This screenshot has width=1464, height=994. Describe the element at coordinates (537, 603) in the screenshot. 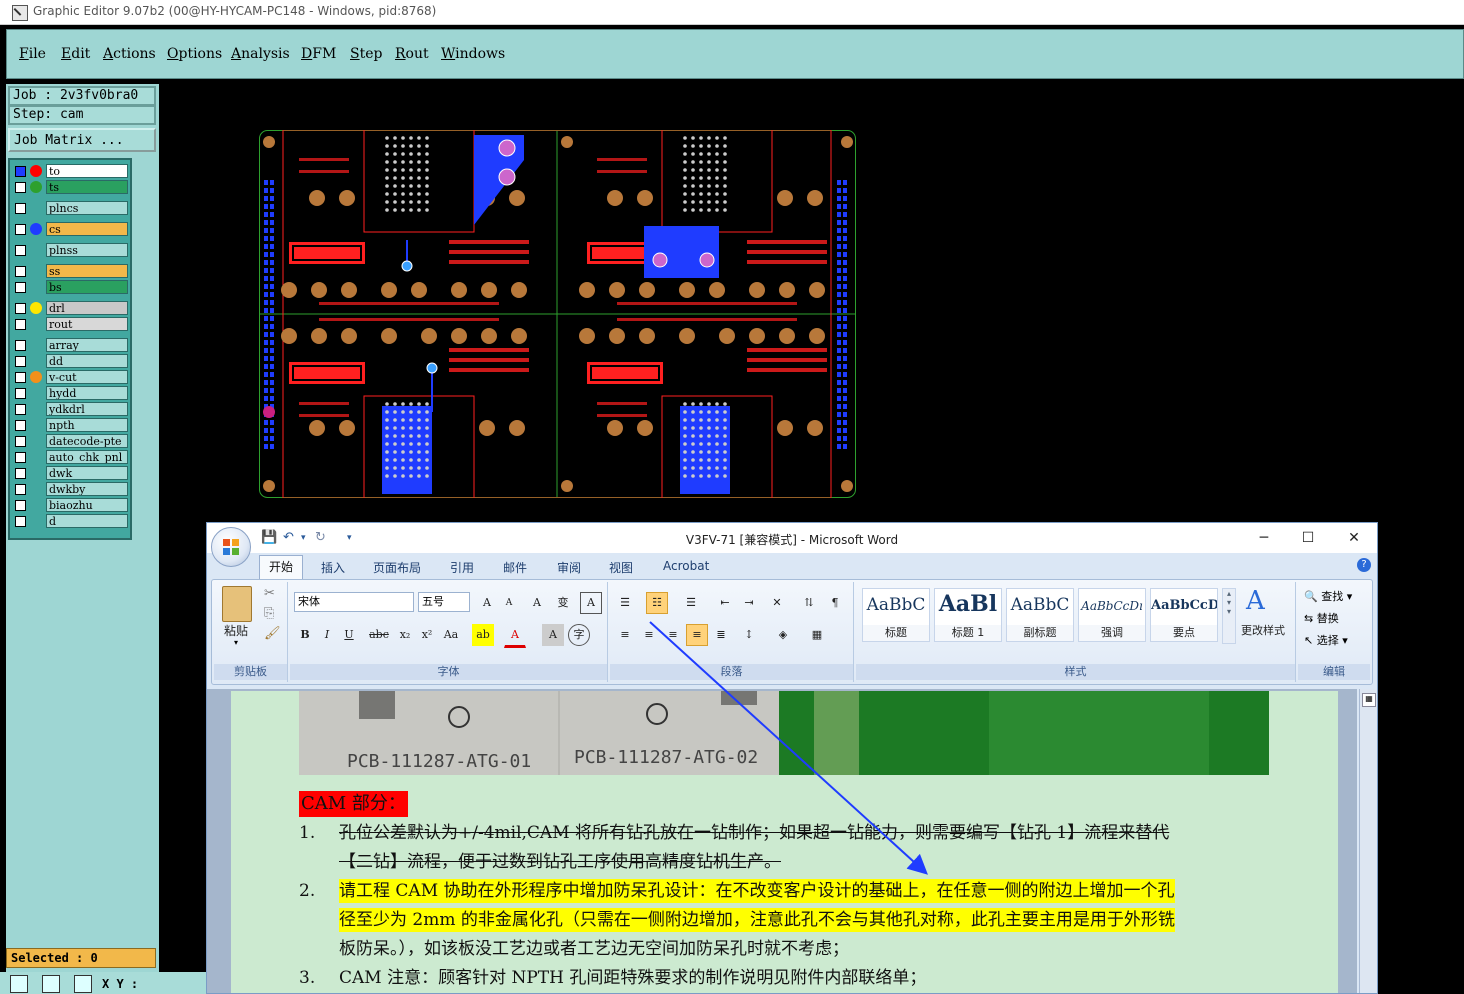

I see `clear-format-icon: A` at that location.